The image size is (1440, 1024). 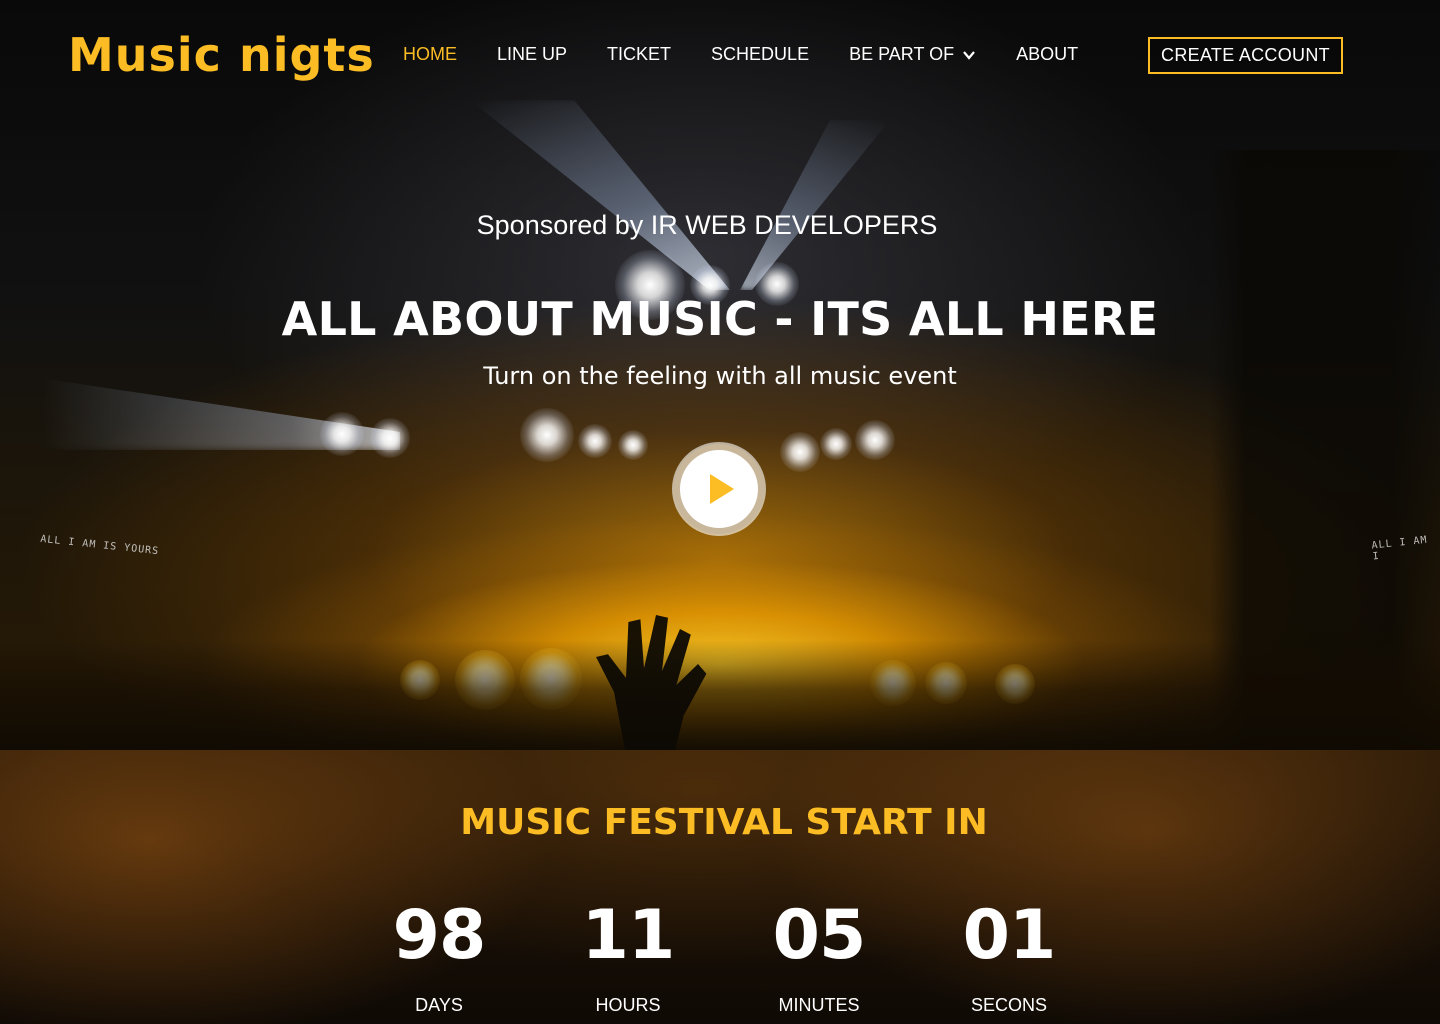 What do you see at coordinates (532, 54) in the screenshot?
I see `nav-item-line-up: LINE UP` at bounding box center [532, 54].